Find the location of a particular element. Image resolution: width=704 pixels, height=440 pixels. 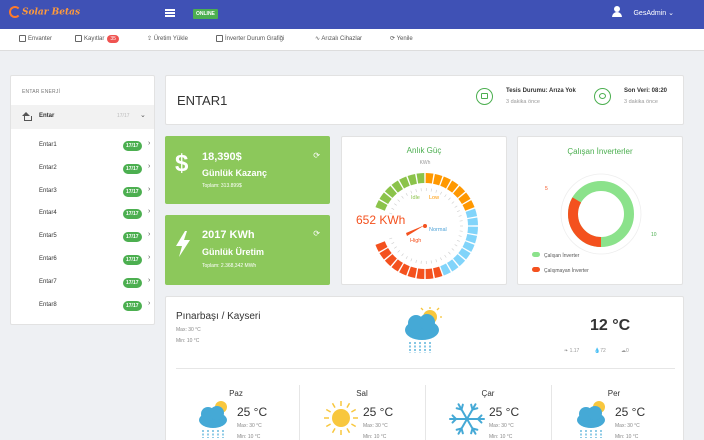

sidebar-item-entar6: Entar6 17/17 › is located at coordinates (82, 261).